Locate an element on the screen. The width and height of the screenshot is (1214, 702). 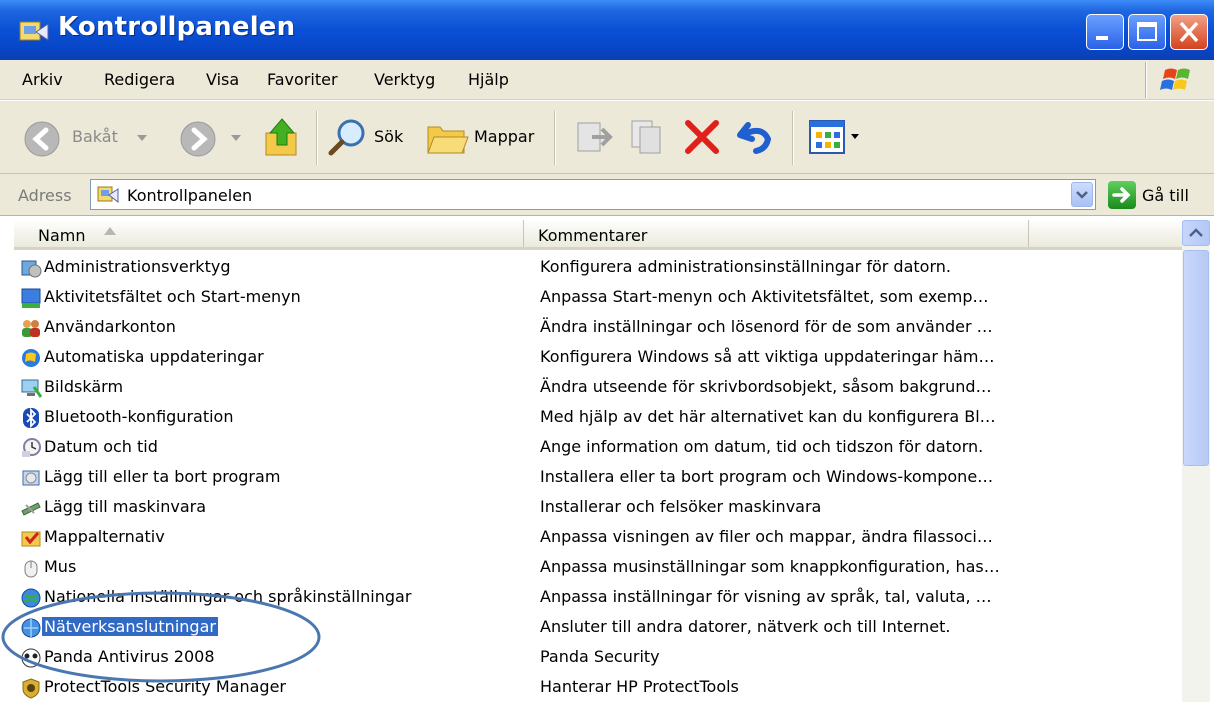
display-icon is located at coordinates (31, 388).